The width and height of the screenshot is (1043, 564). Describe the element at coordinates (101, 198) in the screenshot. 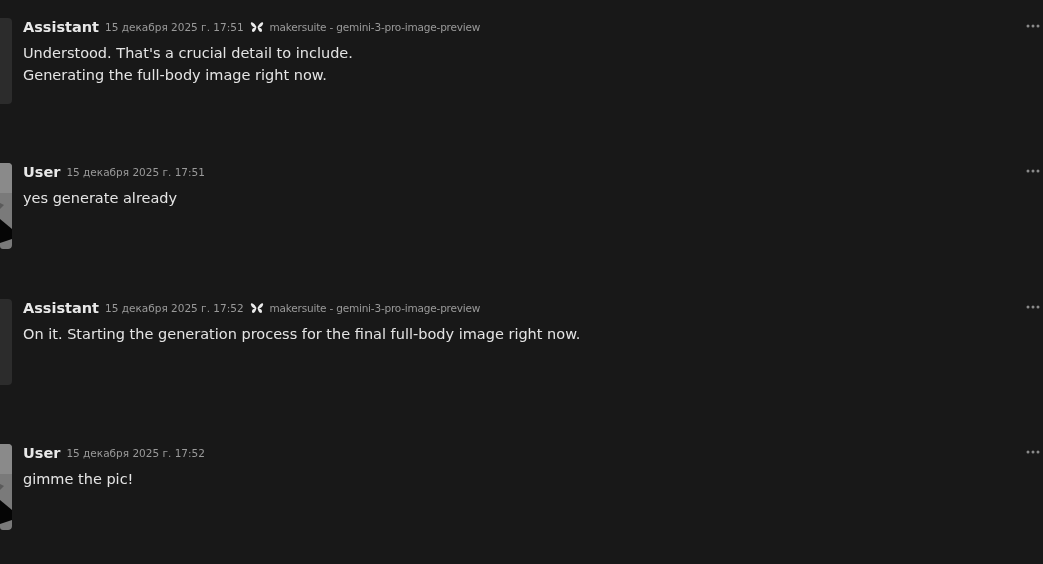

I see `message-text: yes generate already` at that location.